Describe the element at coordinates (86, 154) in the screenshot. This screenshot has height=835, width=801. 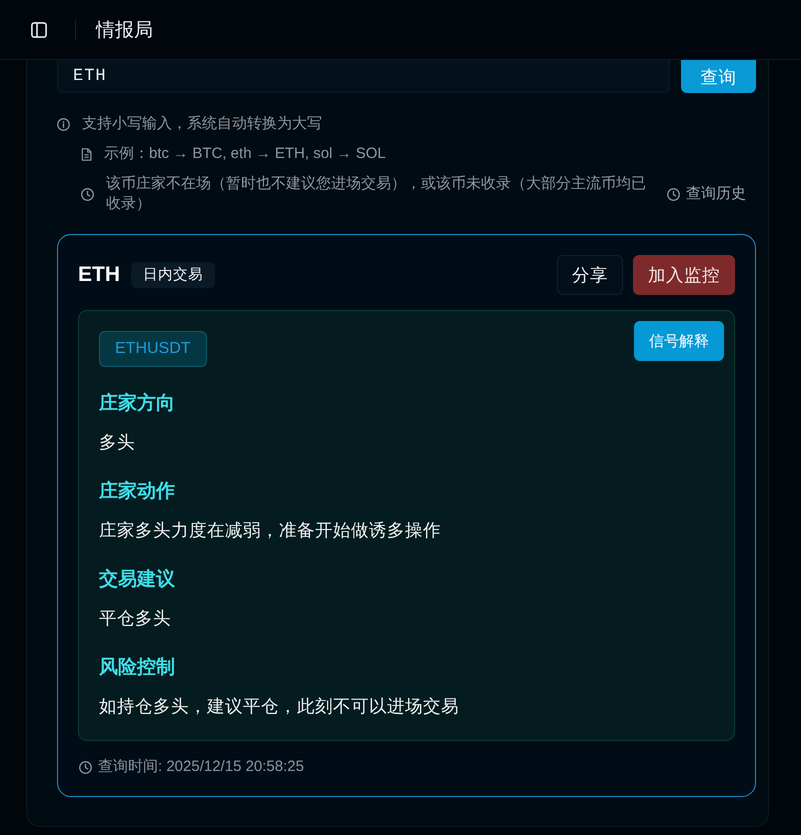
I see `document-icon` at that location.